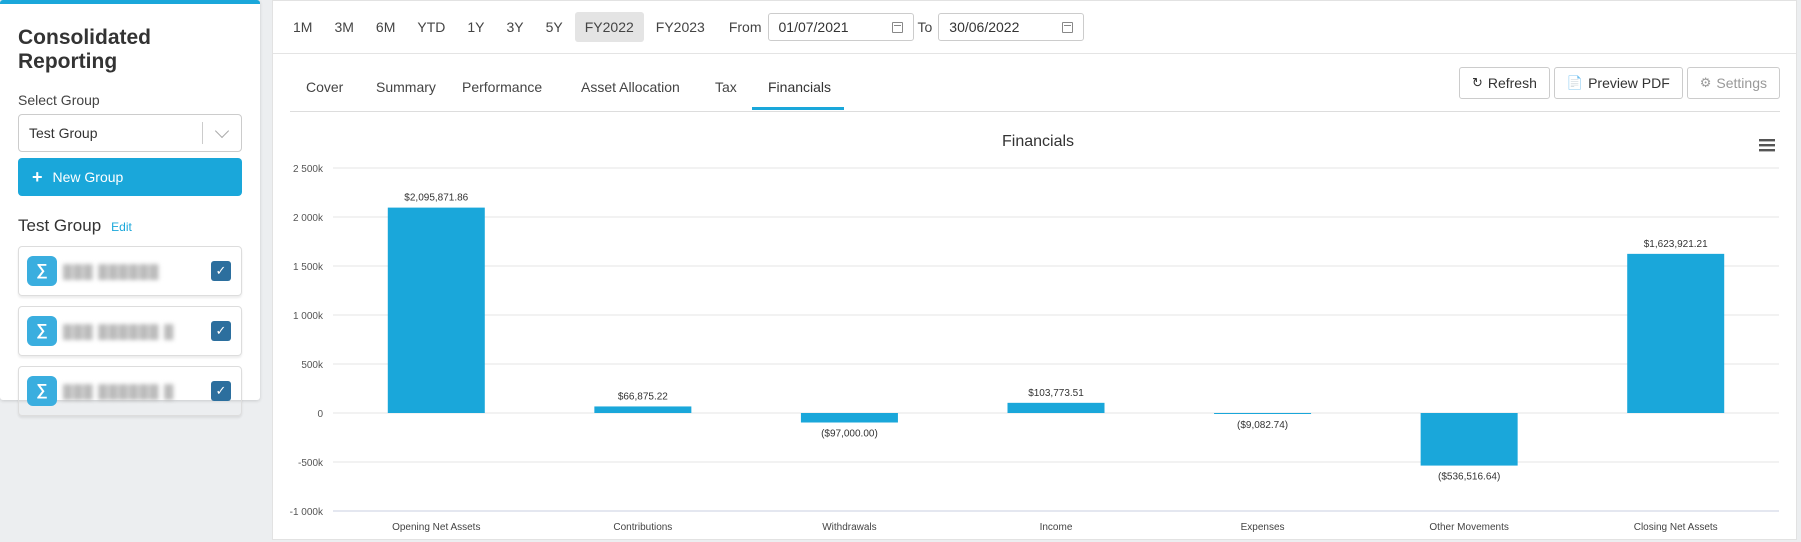  I want to click on report-actions: ↻ Refresh 📄 Preview PDF ⚙ Settings, so click(1617, 83).